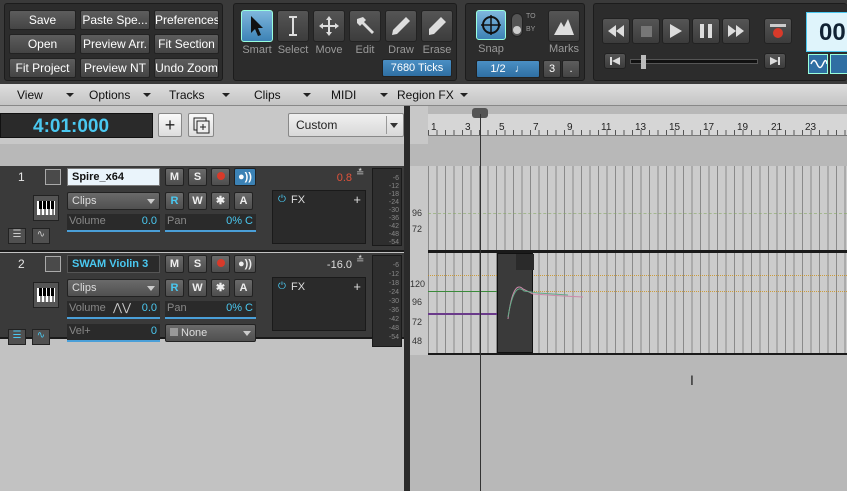 This screenshot has width=847, height=491. I want to click on track-name: Spire_x64, so click(113, 177).